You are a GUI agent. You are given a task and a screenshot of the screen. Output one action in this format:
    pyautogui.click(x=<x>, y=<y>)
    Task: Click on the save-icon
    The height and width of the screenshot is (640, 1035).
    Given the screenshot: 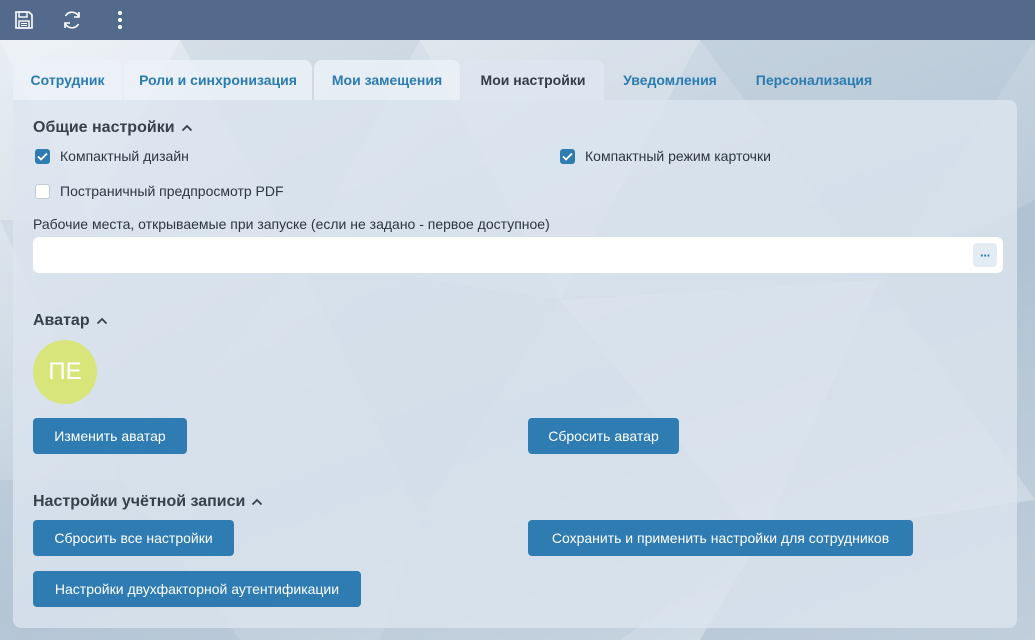 What is the action you would take?
    pyautogui.click(x=24, y=20)
    